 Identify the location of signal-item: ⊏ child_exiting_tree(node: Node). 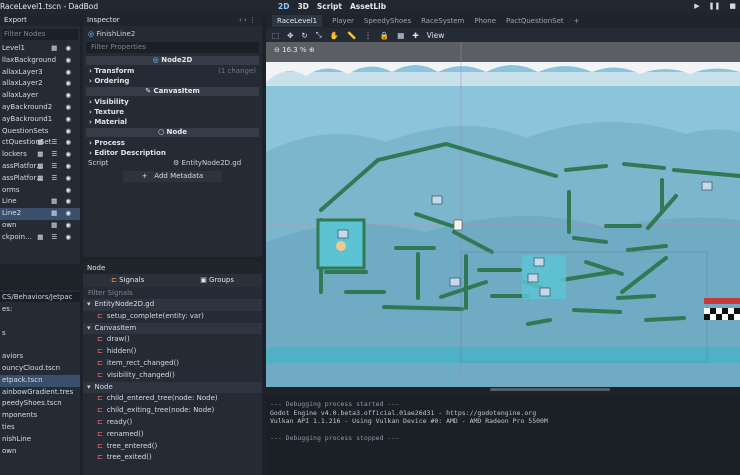
(172, 411).